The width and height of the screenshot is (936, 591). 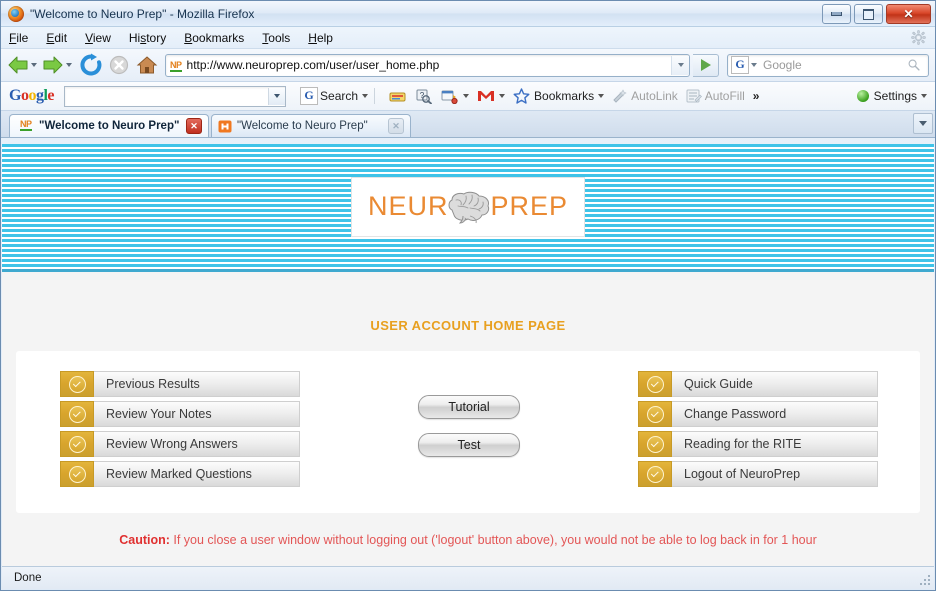 What do you see at coordinates (468, 577) in the screenshot?
I see `status-bar: Done` at bounding box center [468, 577].